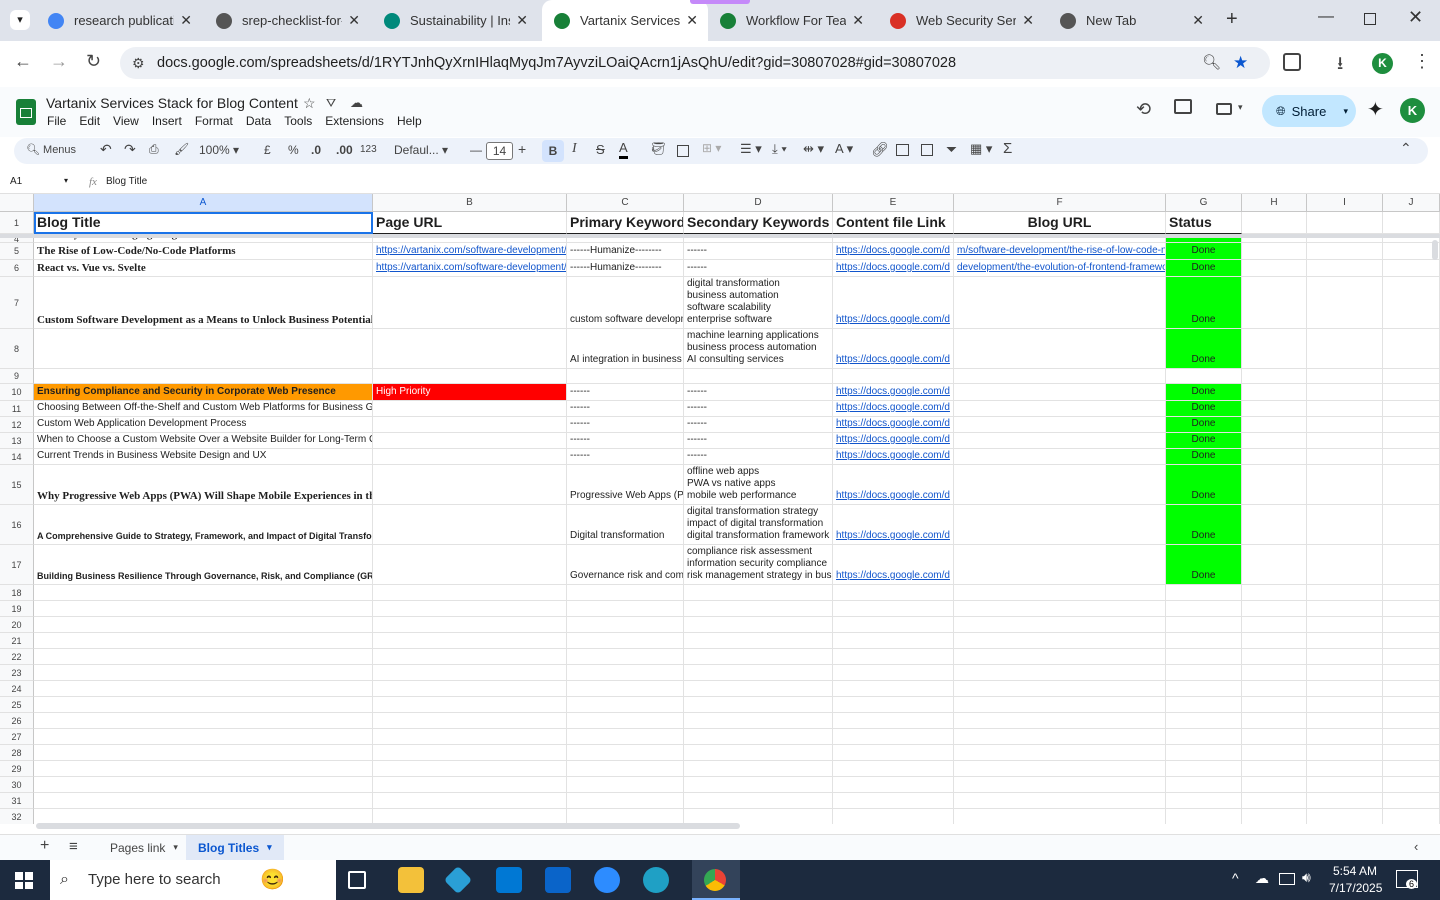  Describe the element at coordinates (172, 103) in the screenshot. I see `doc-title: Vartanix Services Stack for Blog Content` at that location.